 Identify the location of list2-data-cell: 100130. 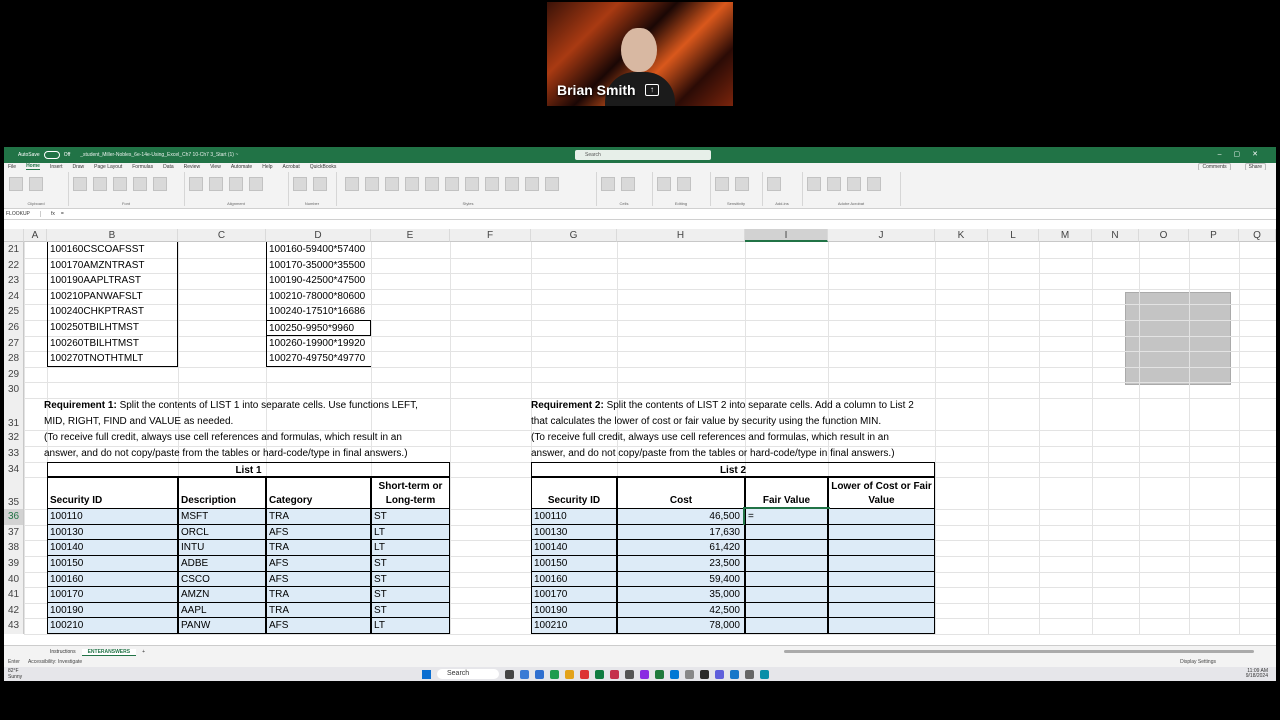
(574, 532).